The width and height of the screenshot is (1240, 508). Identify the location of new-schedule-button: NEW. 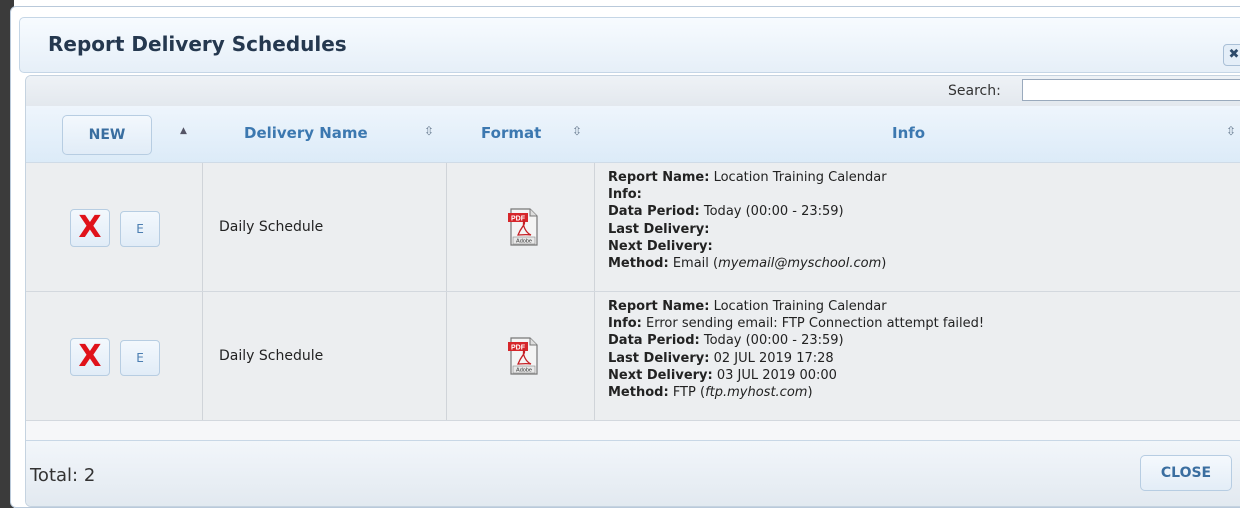
(107, 135).